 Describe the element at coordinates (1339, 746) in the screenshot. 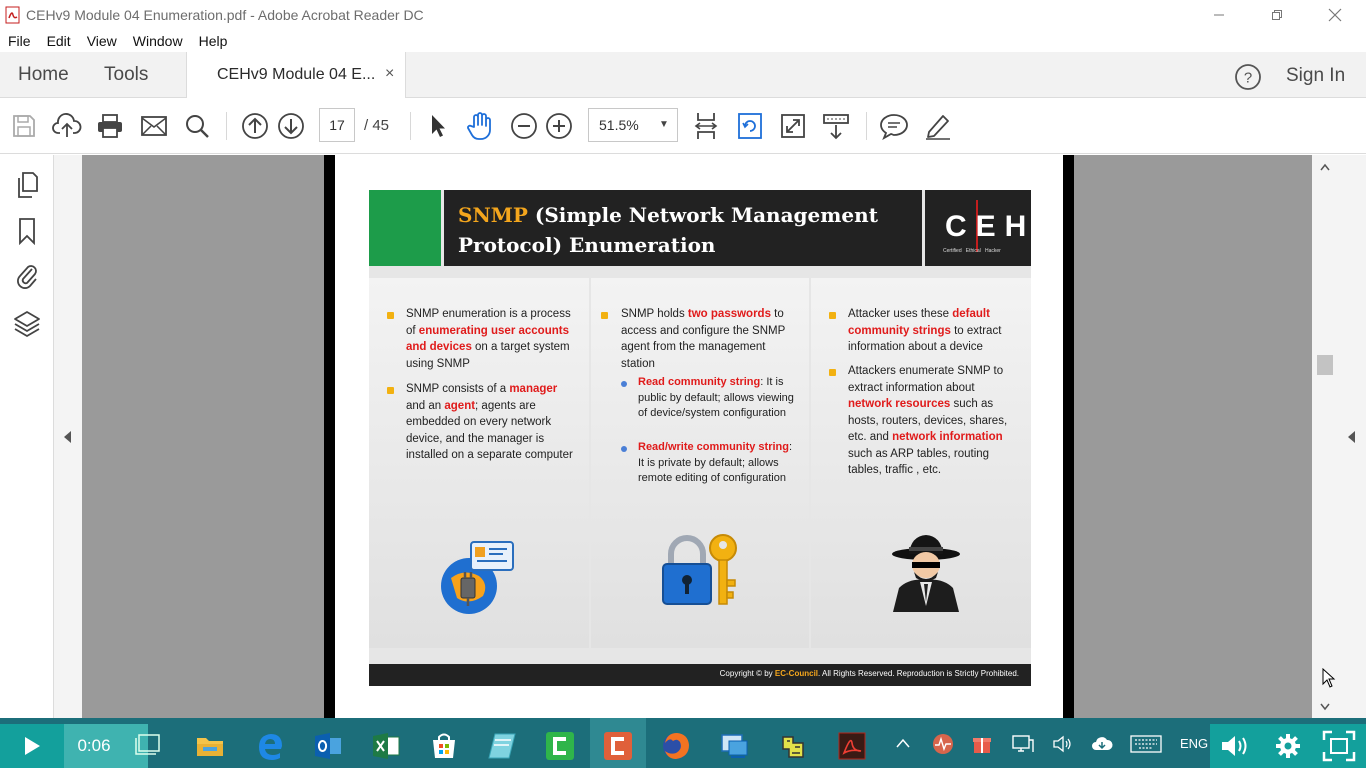

I see `fullscreen-toggle-icon` at that location.